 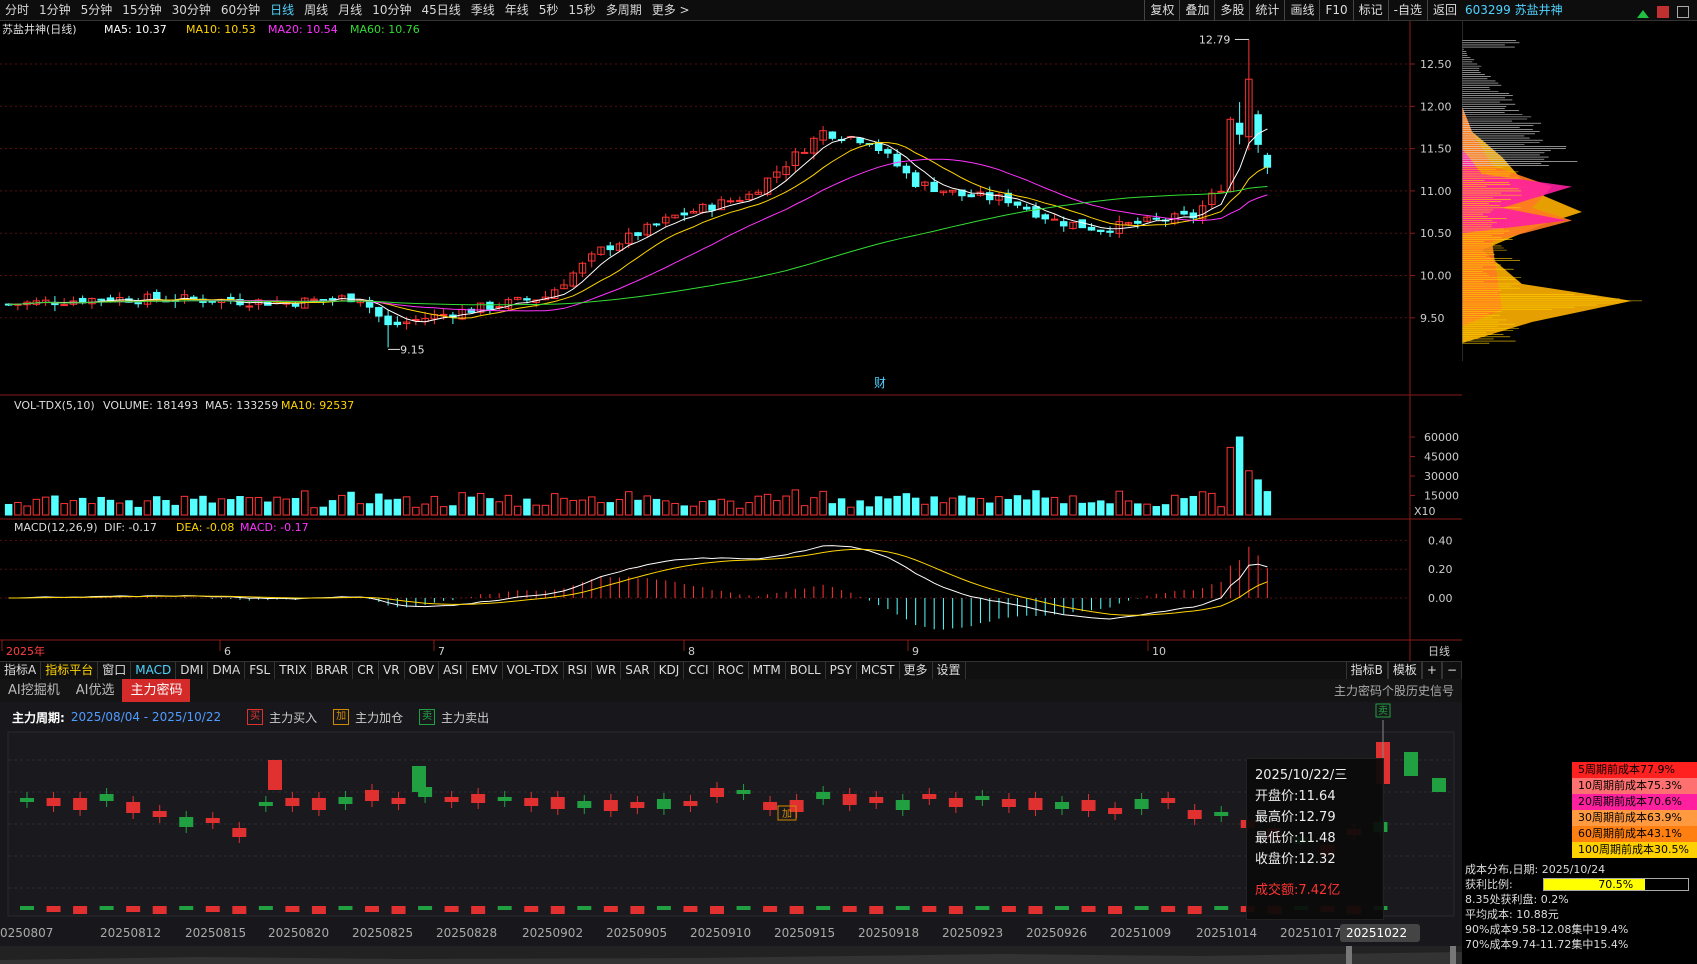 What do you see at coordinates (95, 690) in the screenshot?
I see `ai-tab-1: AI优选` at bounding box center [95, 690].